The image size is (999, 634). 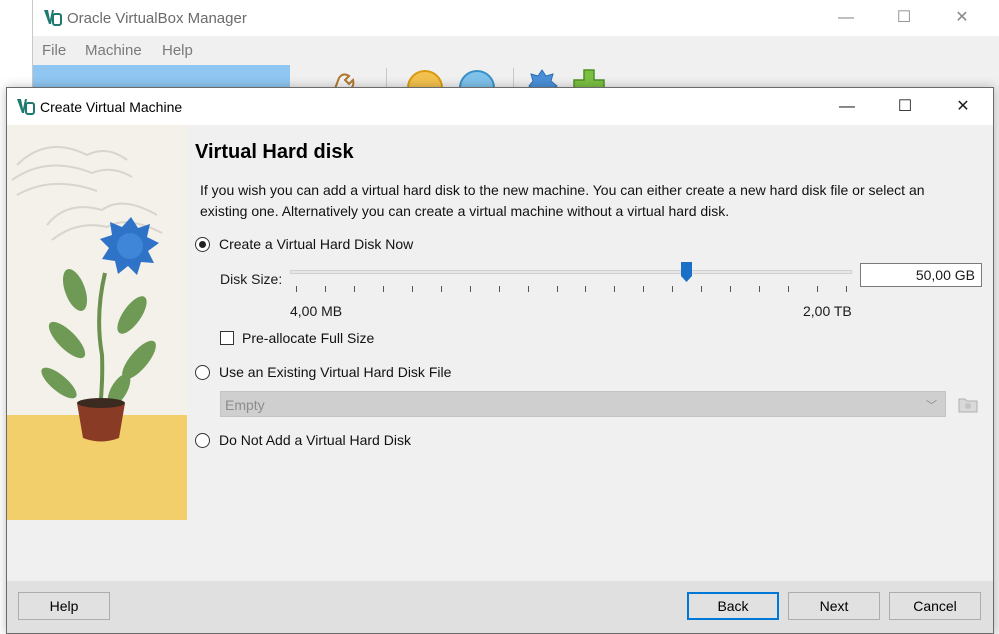 I want to click on page-title: Virtual Hard disk, so click(x=274, y=152).